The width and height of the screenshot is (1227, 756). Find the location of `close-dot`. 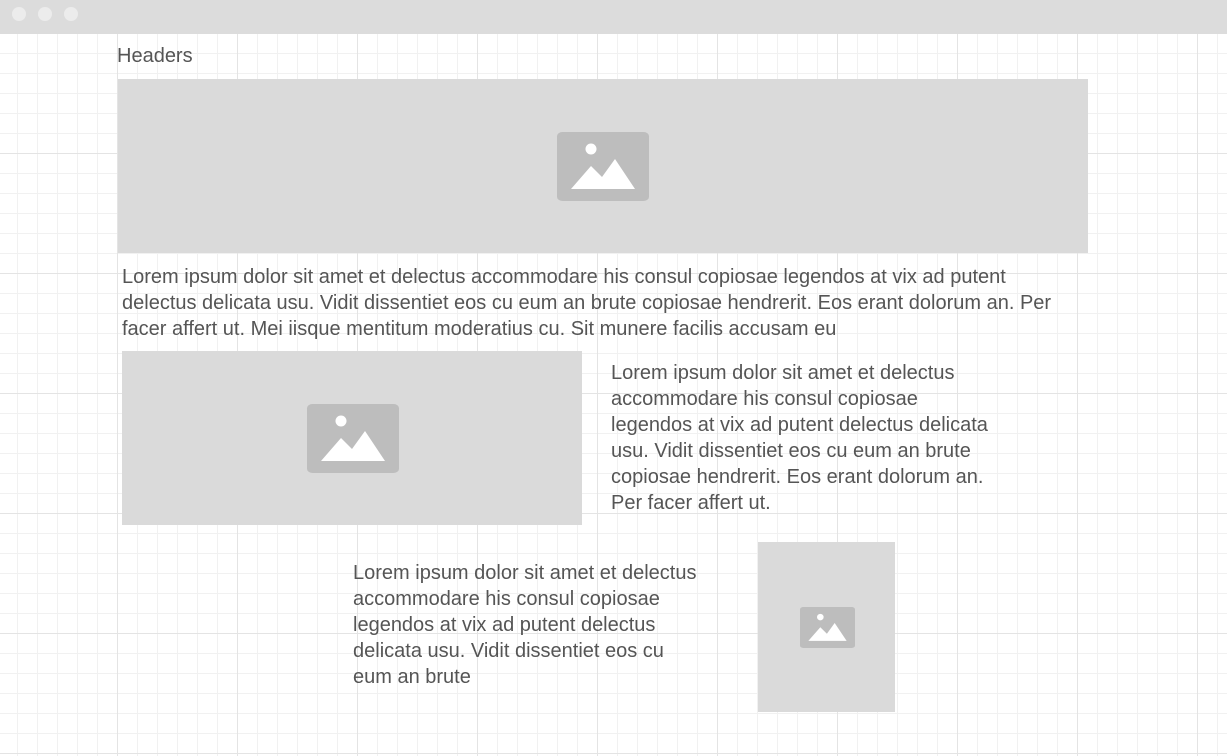

close-dot is located at coordinates (19, 14).